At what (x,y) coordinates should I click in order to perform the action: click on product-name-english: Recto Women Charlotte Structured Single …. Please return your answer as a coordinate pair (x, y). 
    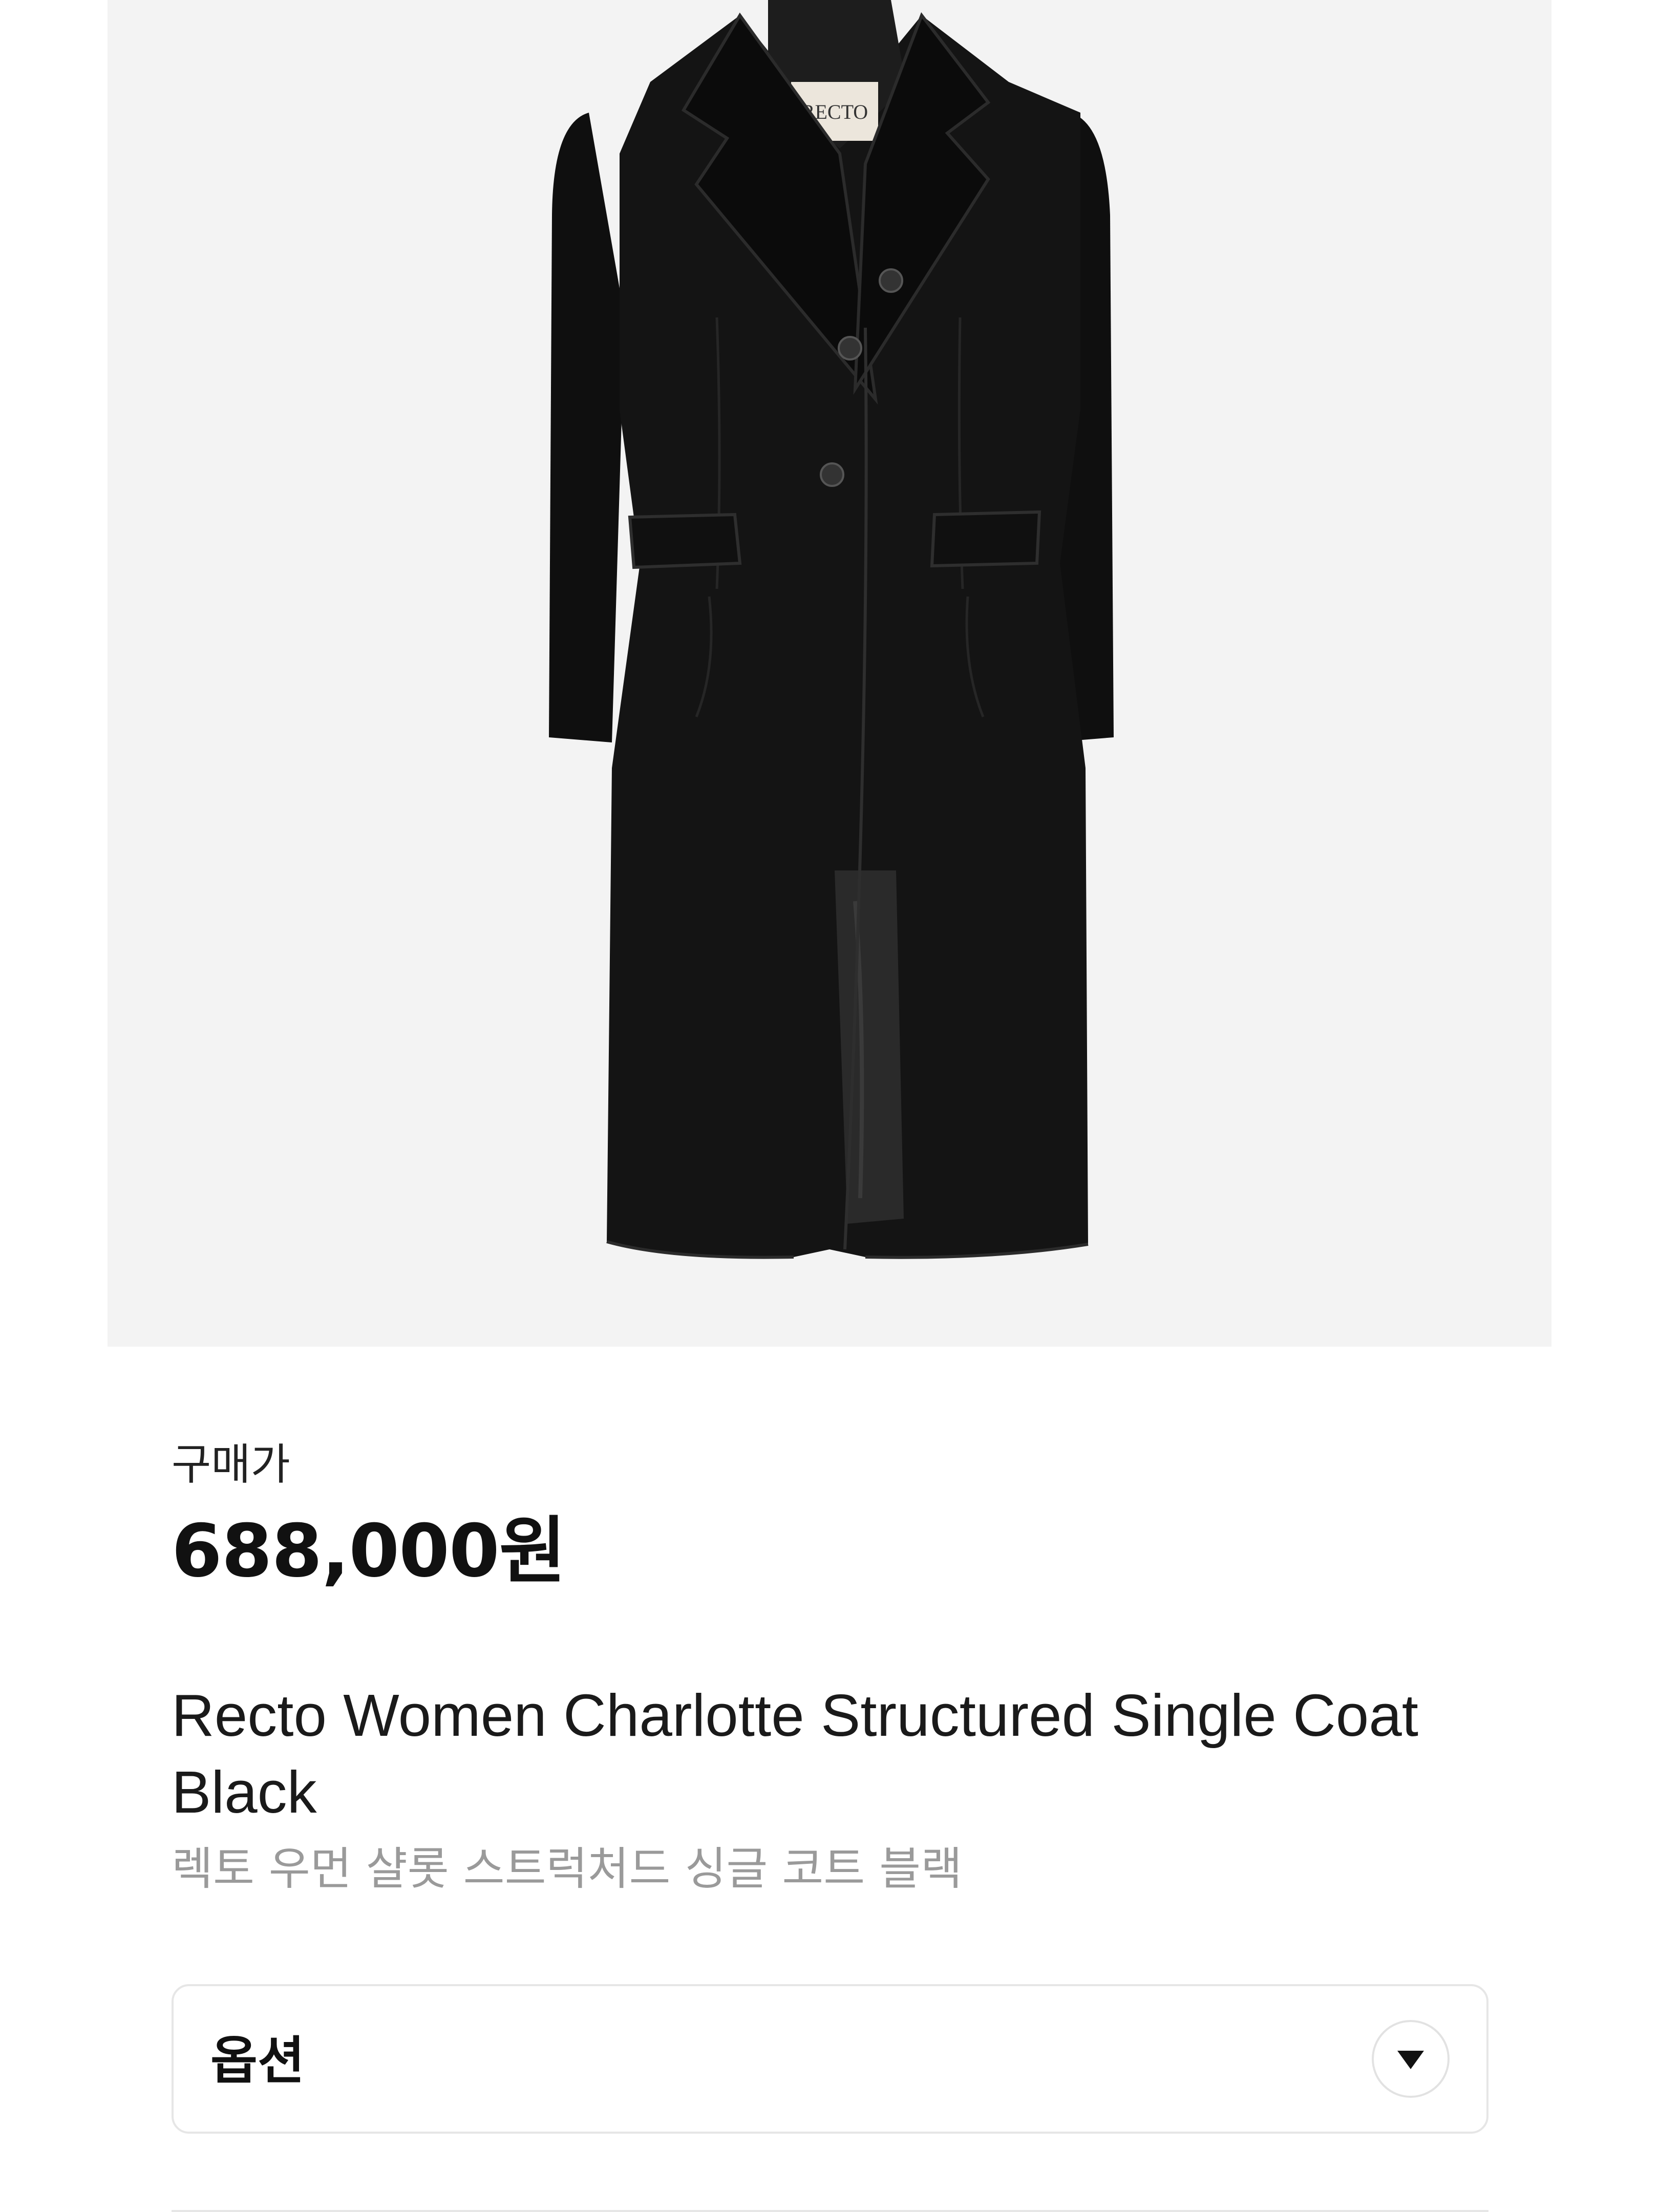
    Looking at the image, I should click on (796, 1753).